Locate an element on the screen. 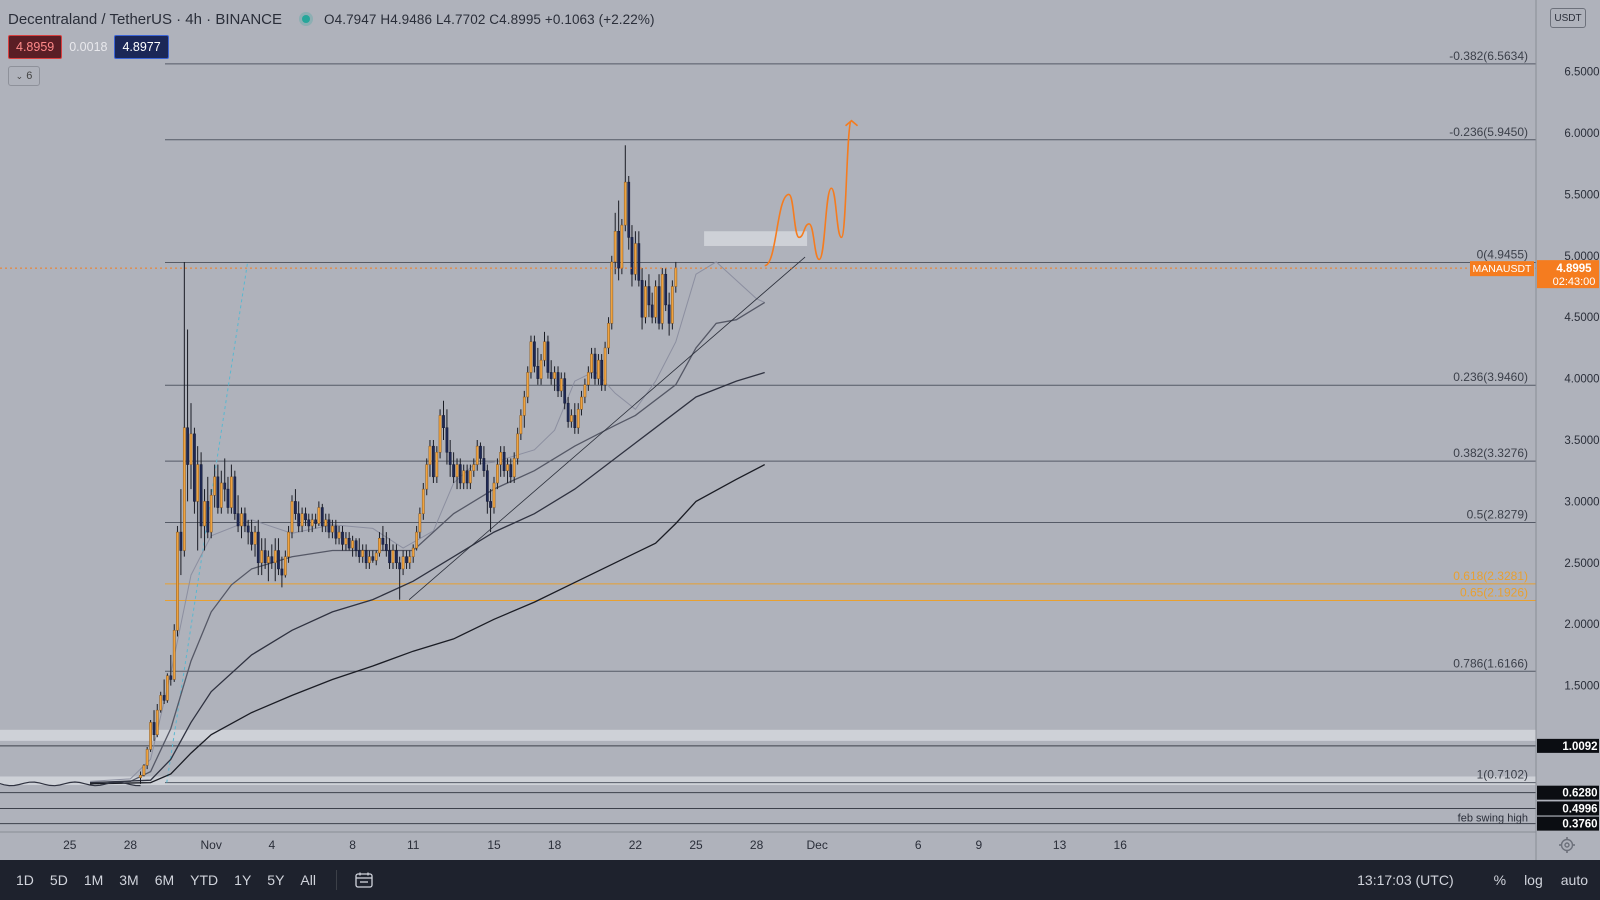 The image size is (1600, 900). auto-scale-toggle: auto is located at coordinates (1574, 880).